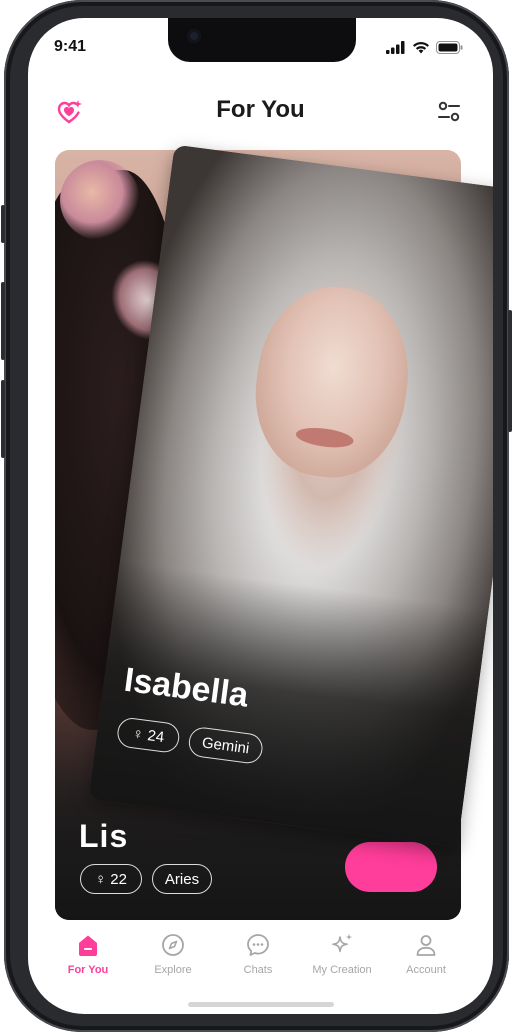  I want to click on compass-icon, so click(173, 945).